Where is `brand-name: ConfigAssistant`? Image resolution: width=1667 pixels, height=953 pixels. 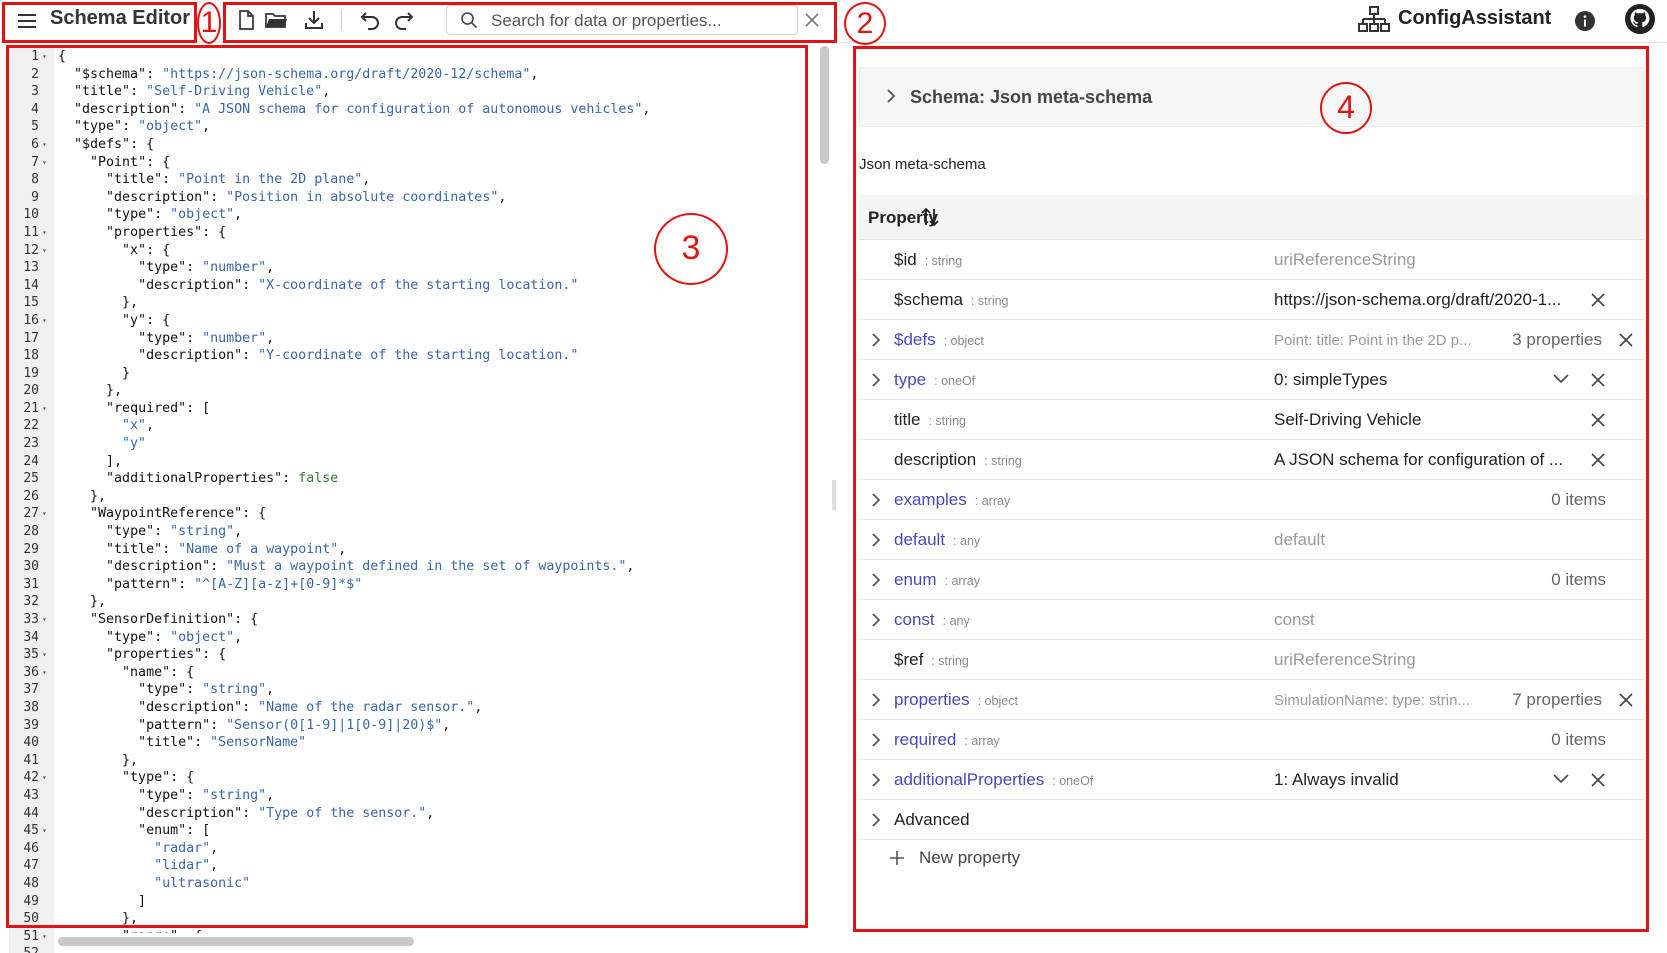 brand-name: ConfigAssistant is located at coordinates (1475, 18).